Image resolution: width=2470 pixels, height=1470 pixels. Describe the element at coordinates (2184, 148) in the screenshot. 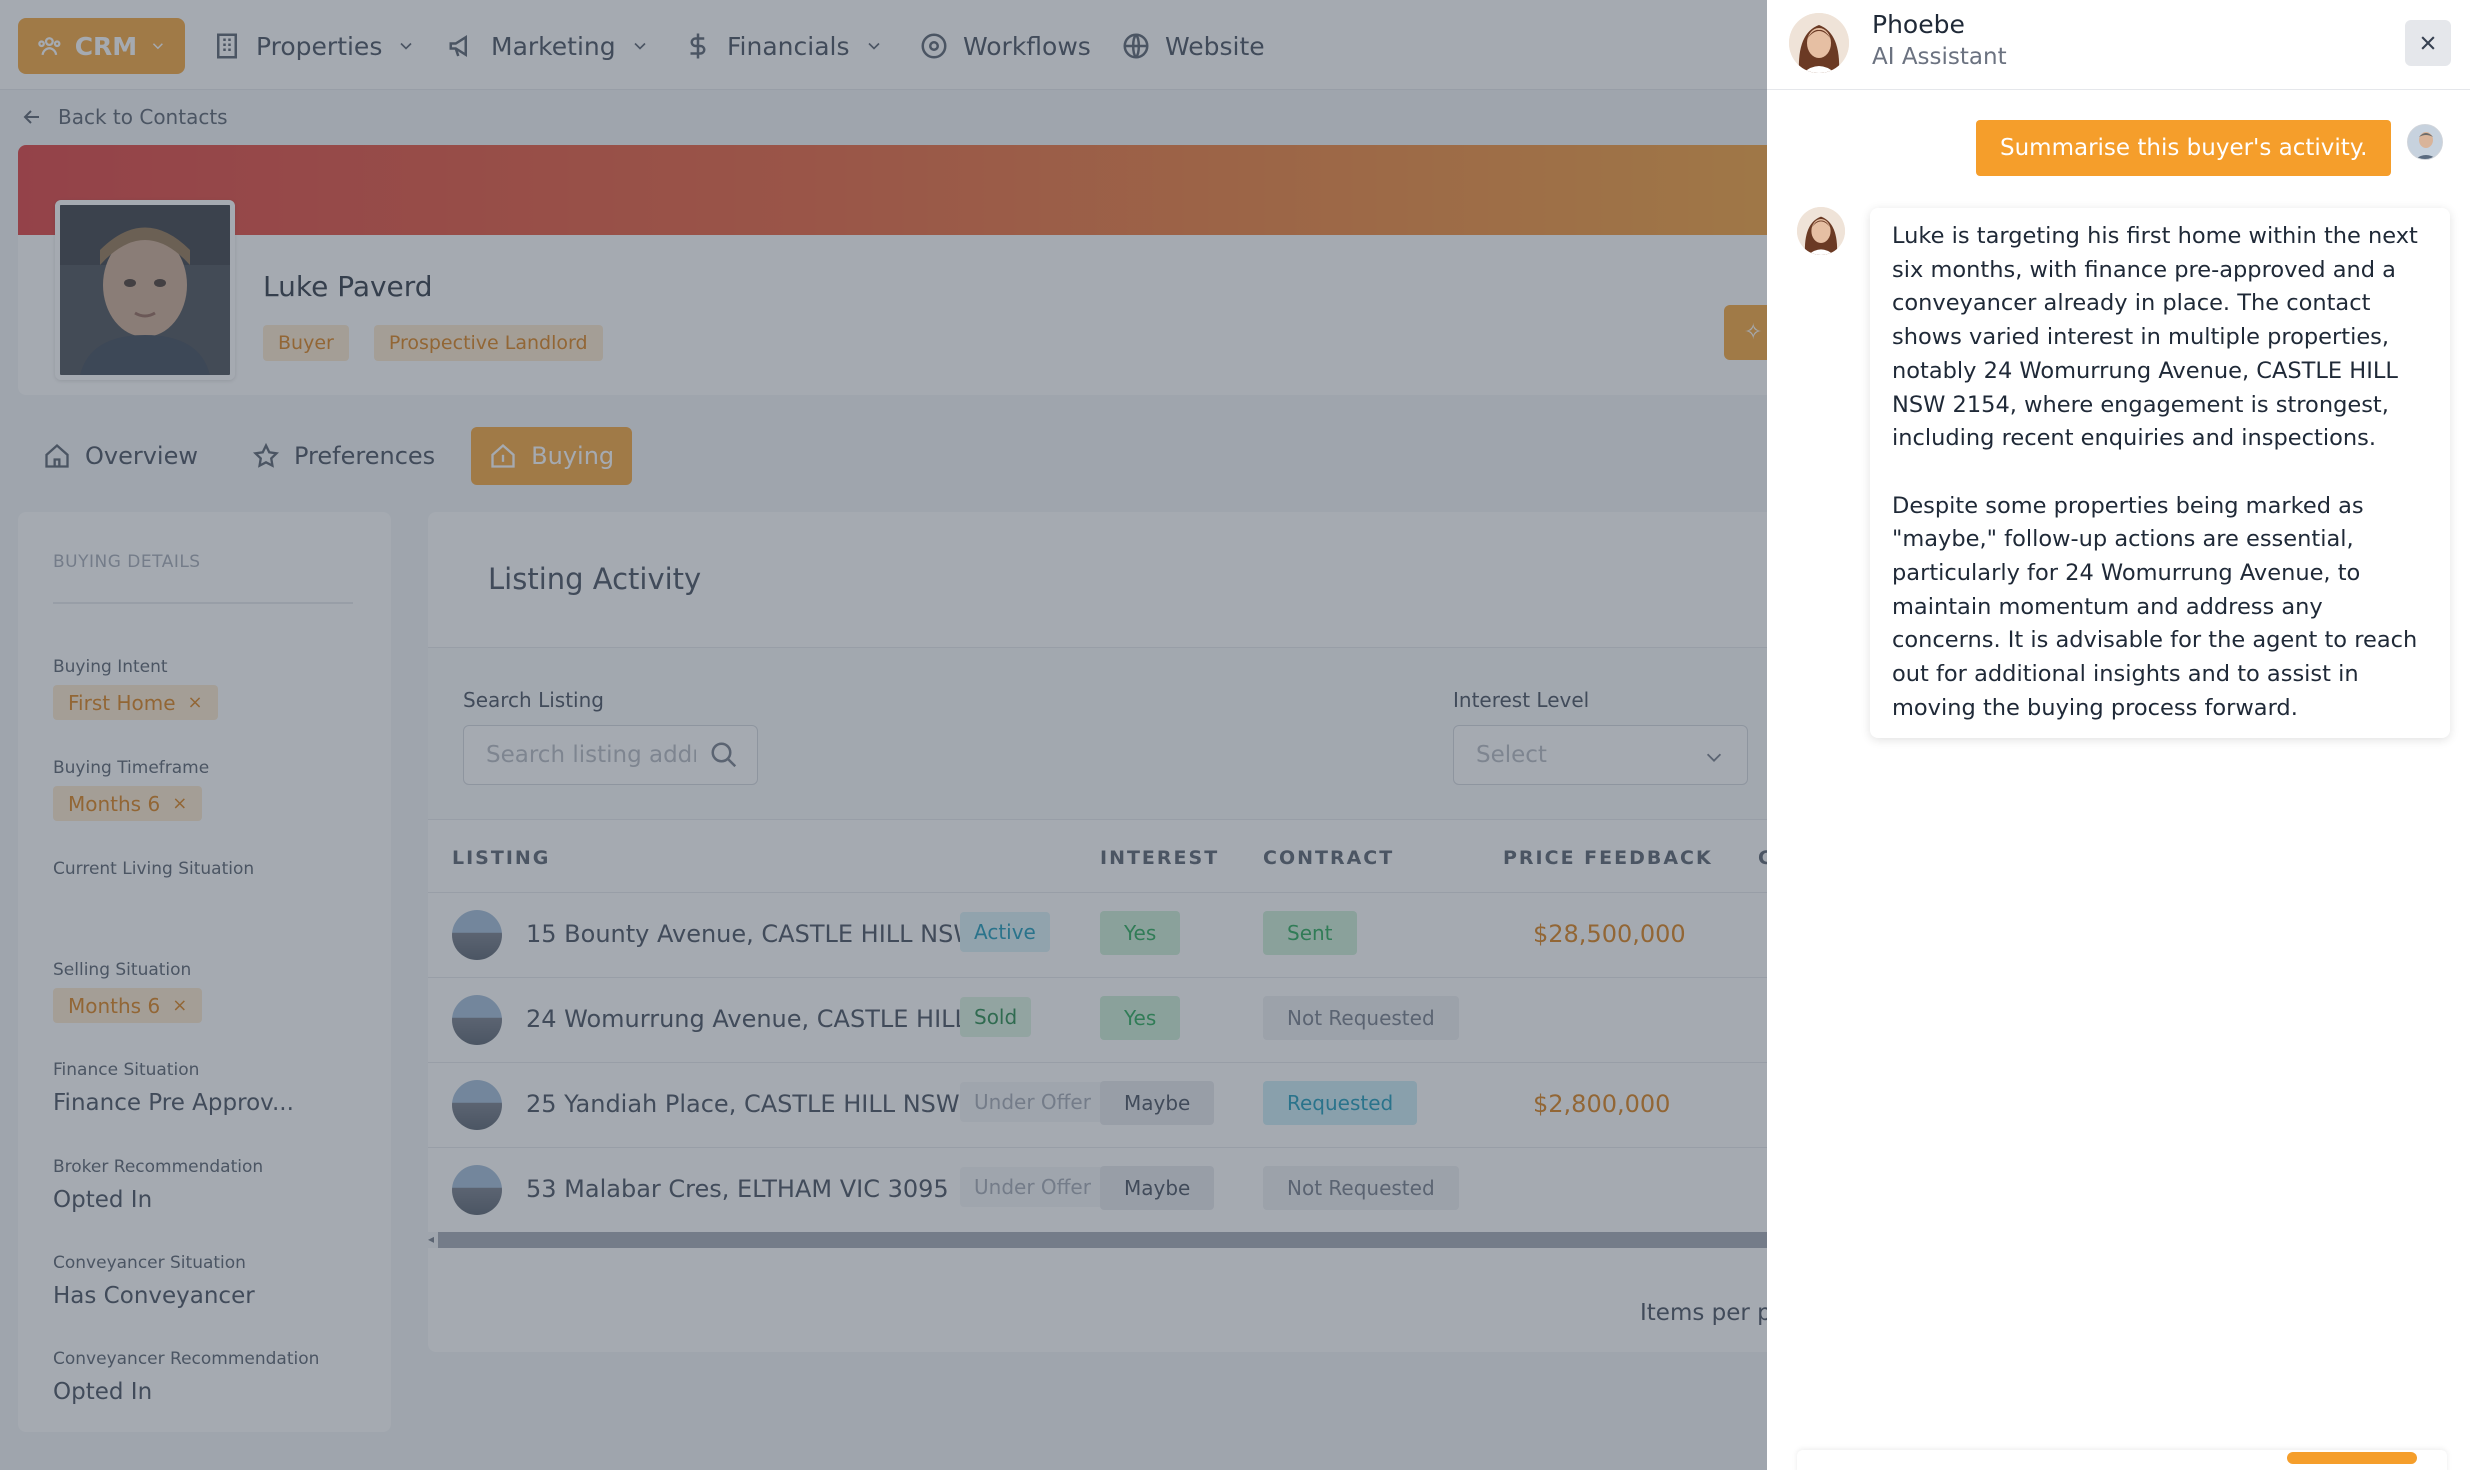

I see `user-message: Summarise this buyer's activity.` at that location.